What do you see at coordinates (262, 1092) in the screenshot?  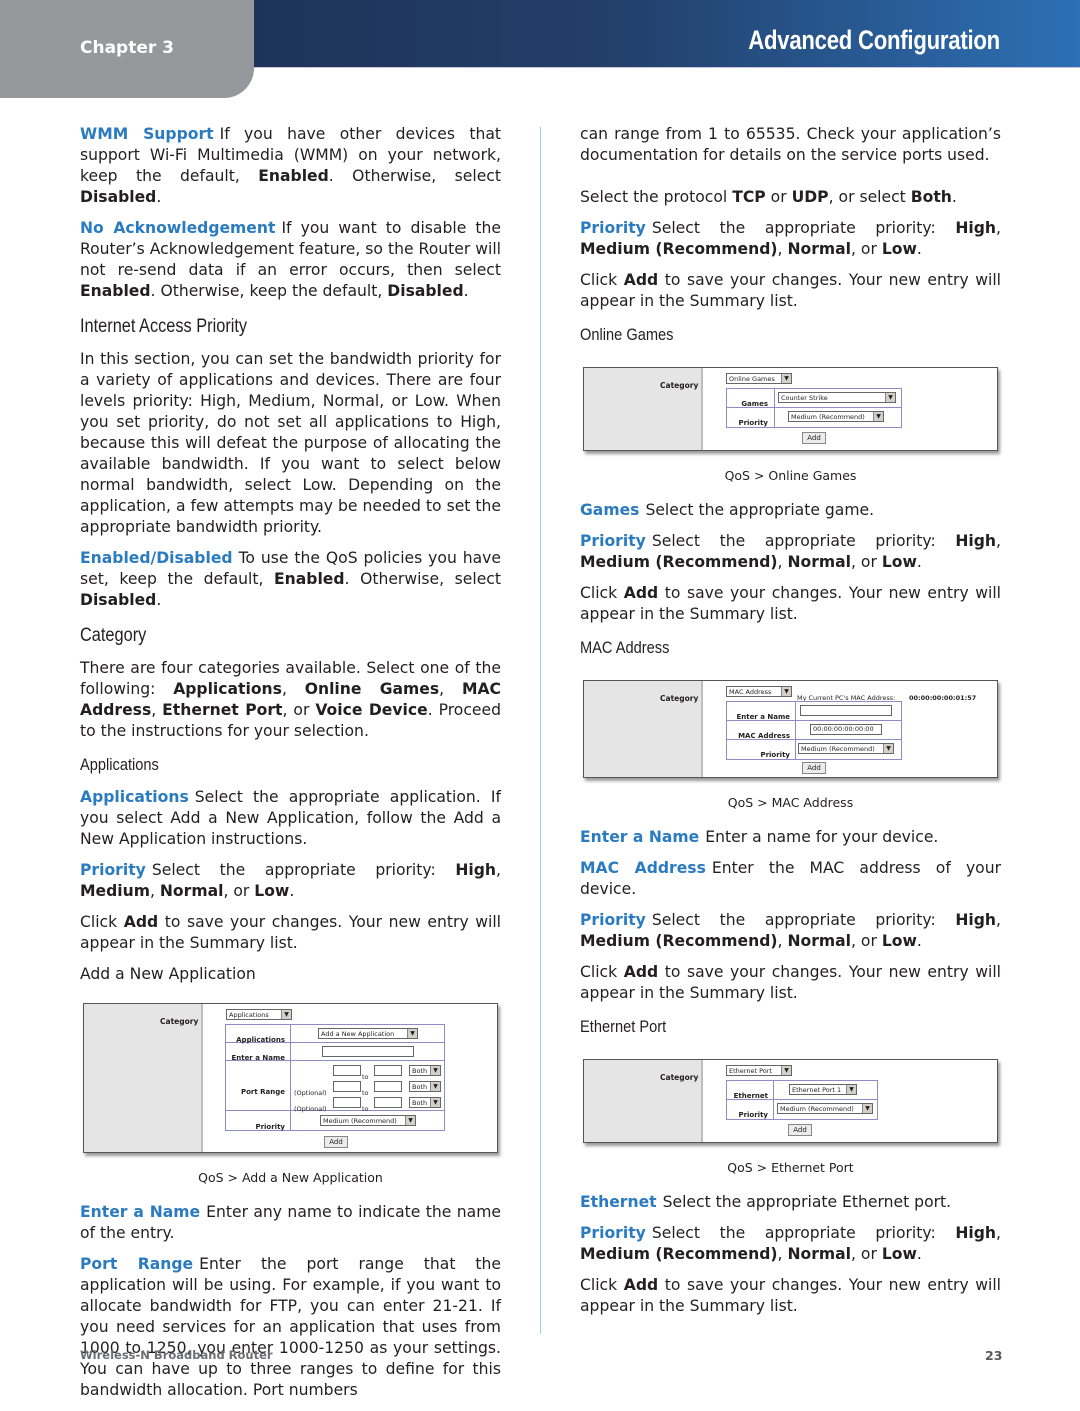 I see `port-range-label: Port Range` at bounding box center [262, 1092].